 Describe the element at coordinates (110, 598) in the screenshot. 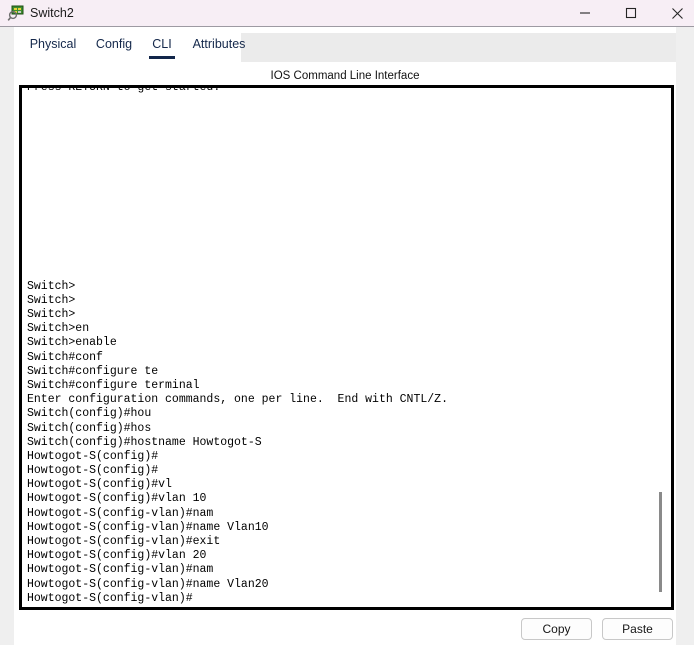

I see `terminal-line: Howtogot-S(config-vlan)#` at that location.